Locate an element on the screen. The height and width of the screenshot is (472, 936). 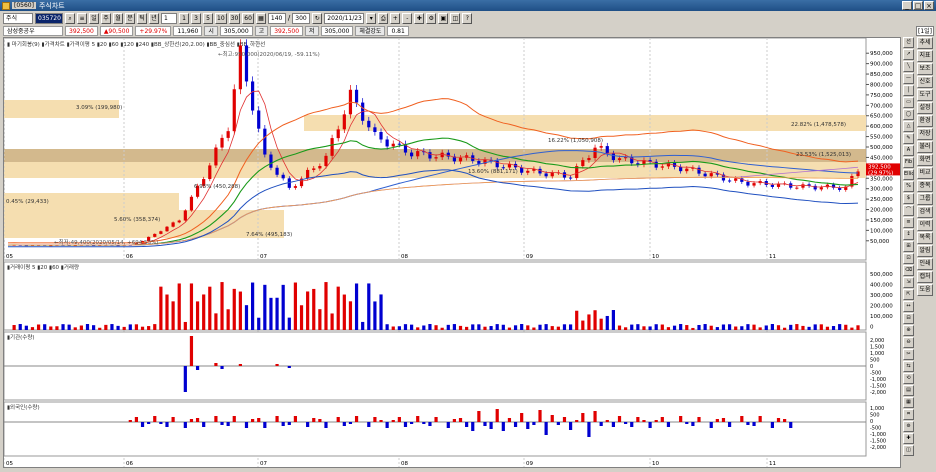
tool-panel-item-10: 비교 is located at coordinates (925, 173).